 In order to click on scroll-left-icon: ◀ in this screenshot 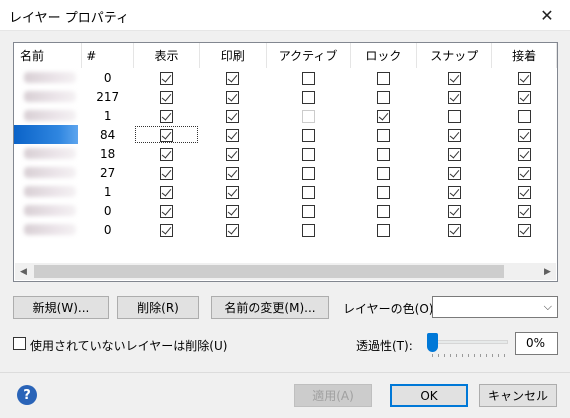, I will do `click(23, 271)`.